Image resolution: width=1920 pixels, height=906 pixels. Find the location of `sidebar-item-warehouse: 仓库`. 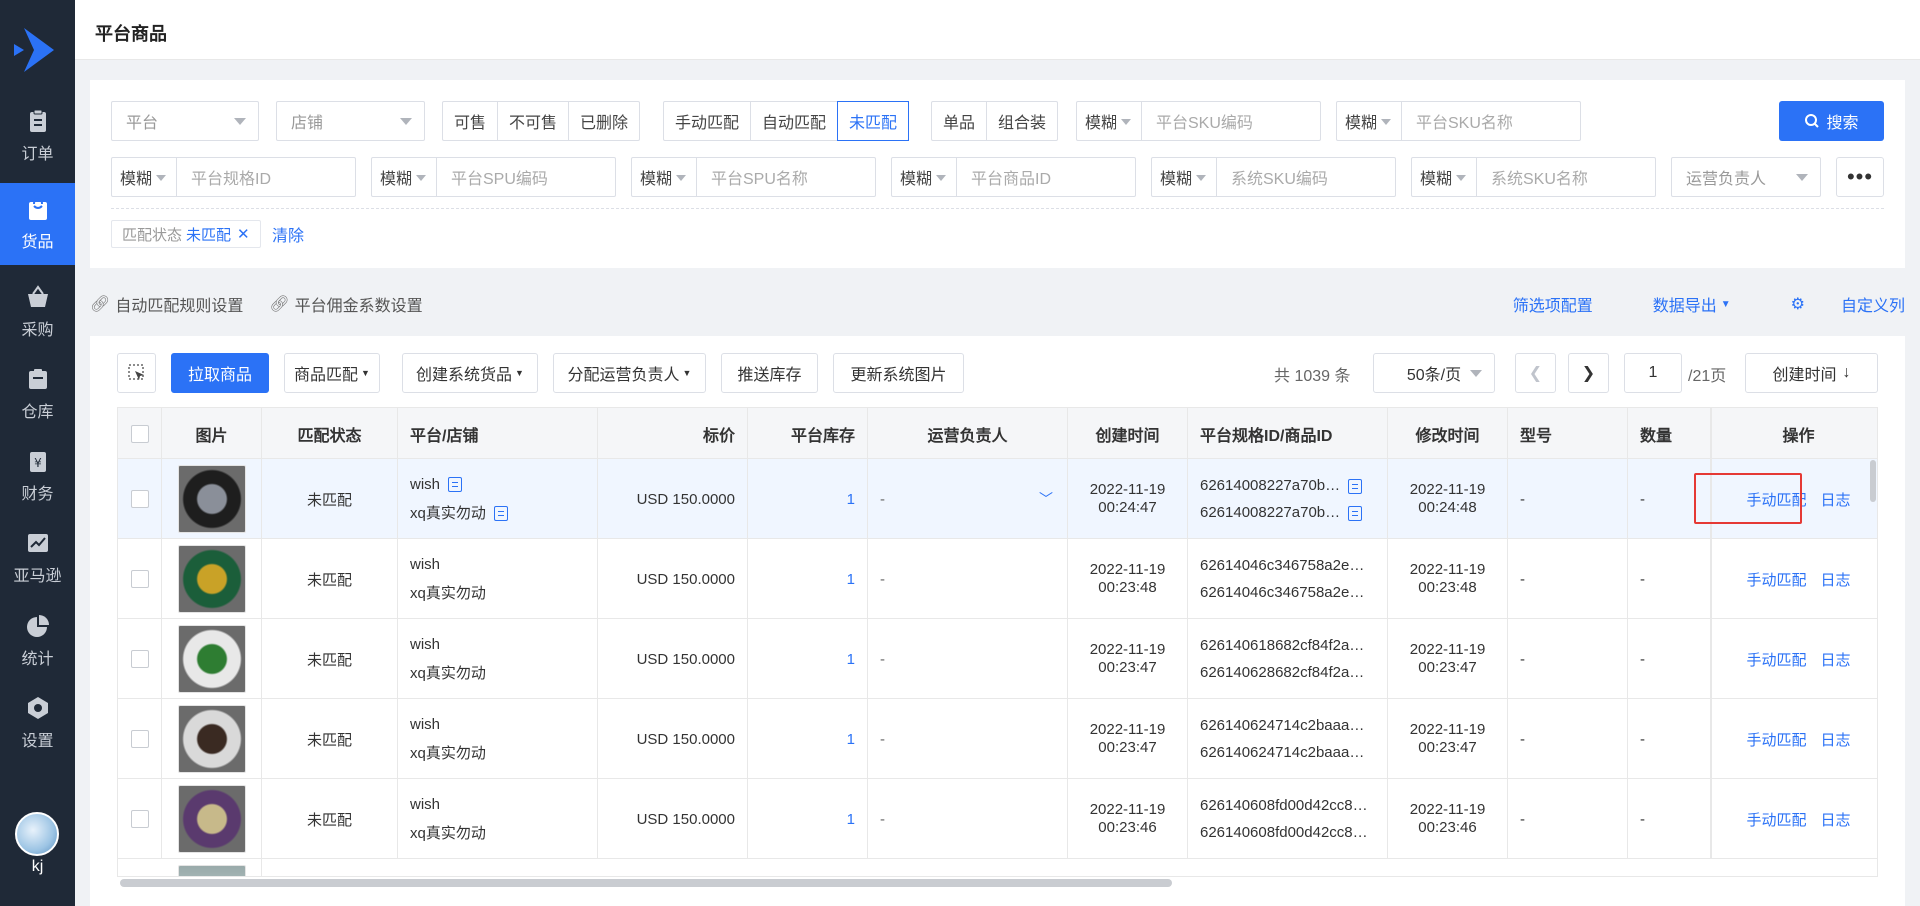

sidebar-item-warehouse: 仓库 is located at coordinates (37, 394).